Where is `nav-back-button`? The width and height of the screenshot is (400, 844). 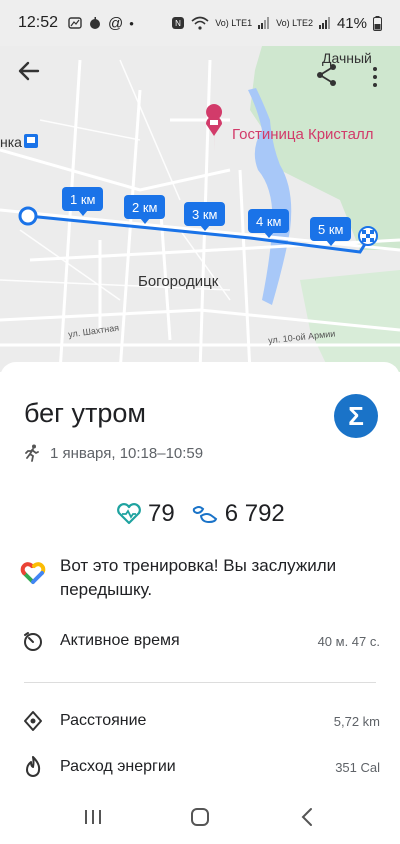
nav-back-button is located at coordinates (307, 817).